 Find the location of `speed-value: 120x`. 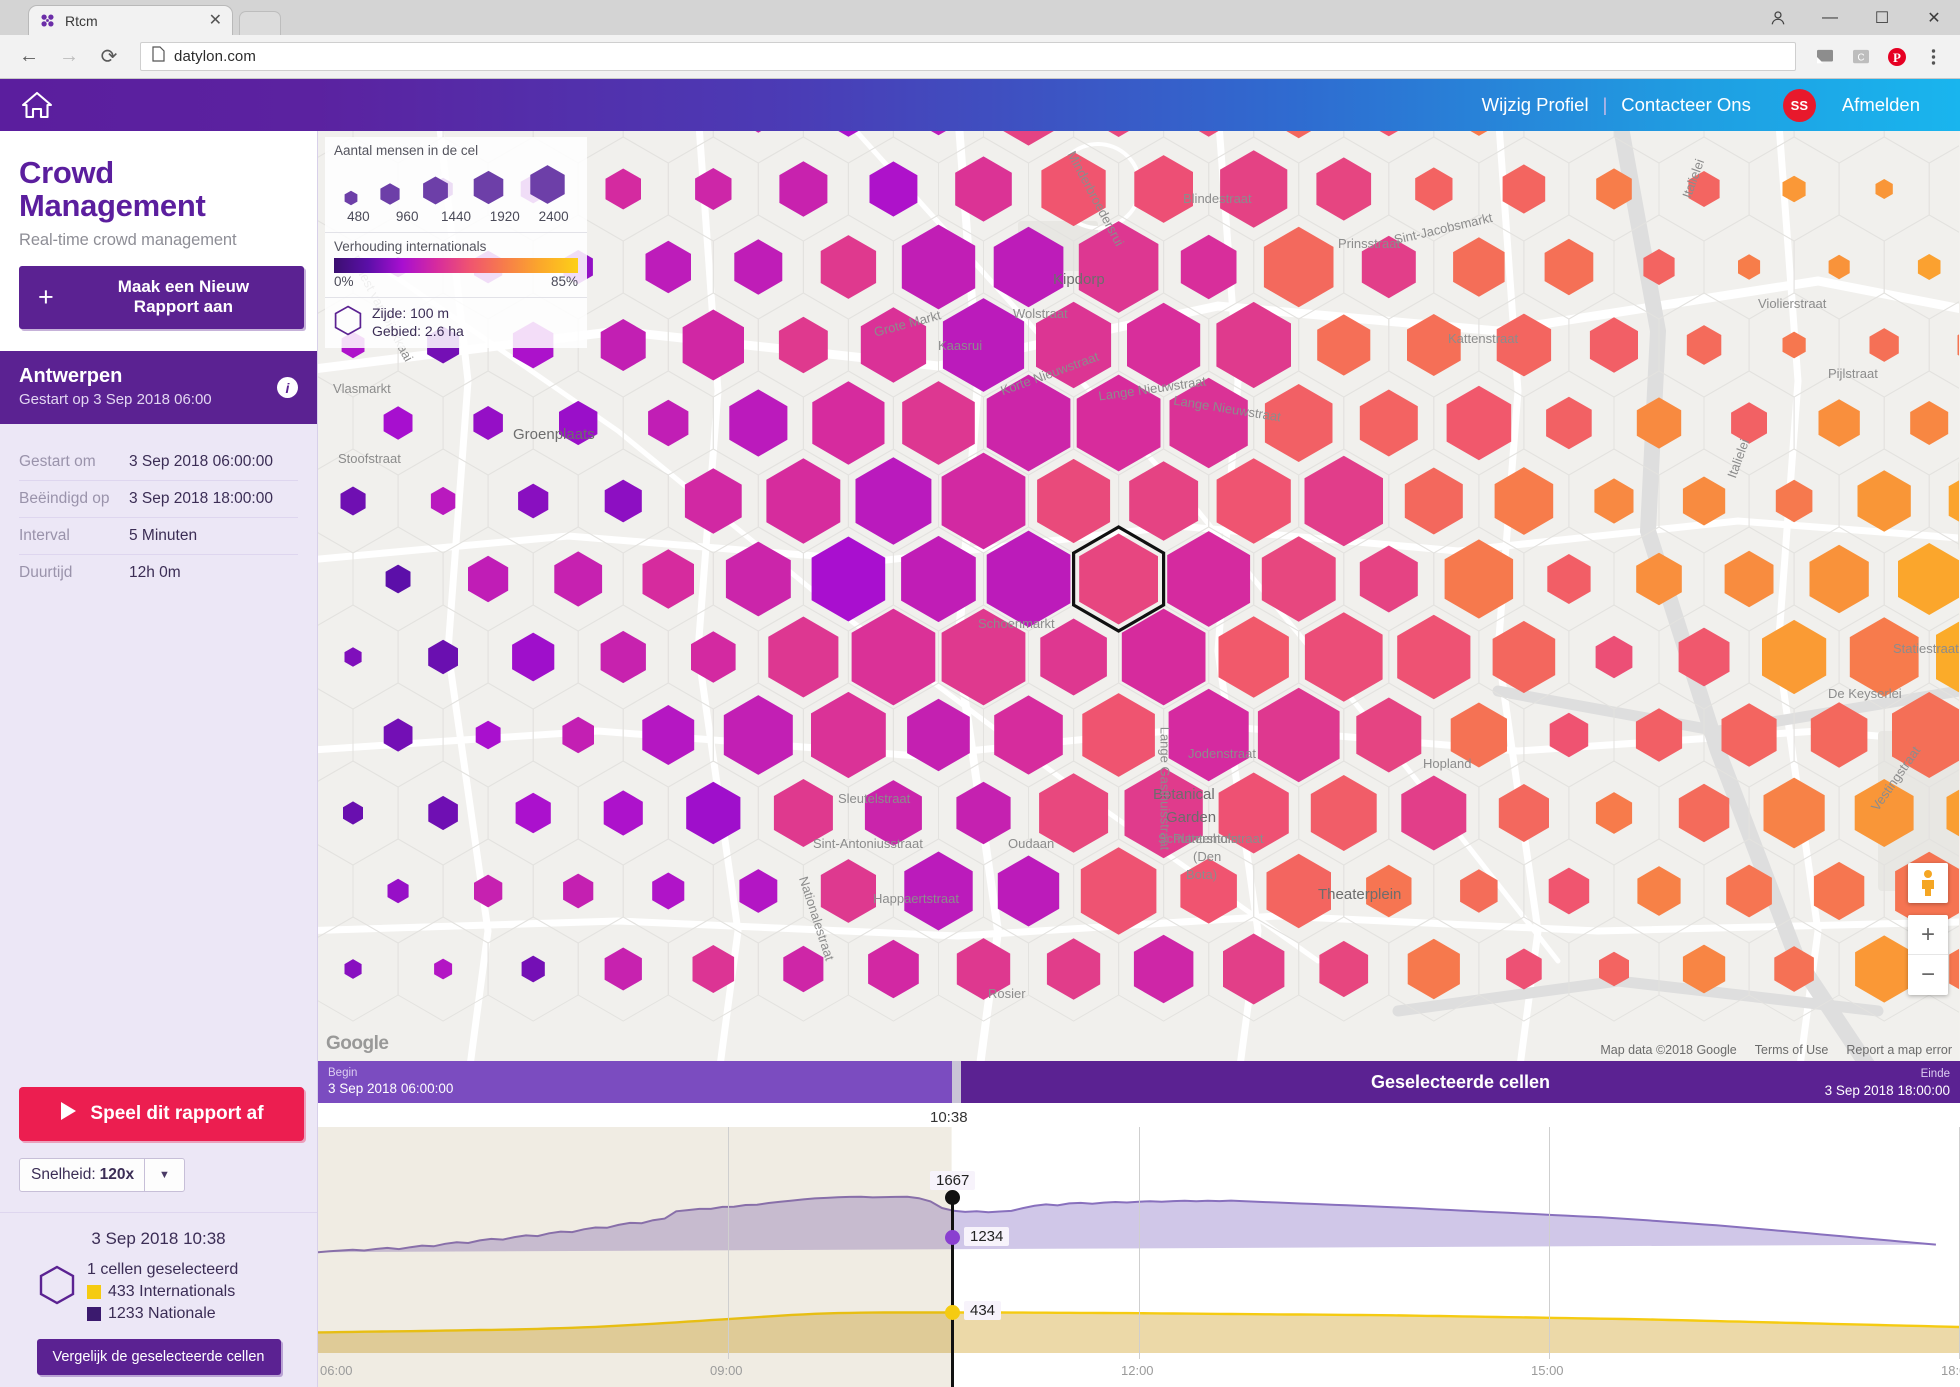

speed-value: 120x is located at coordinates (117, 1174).